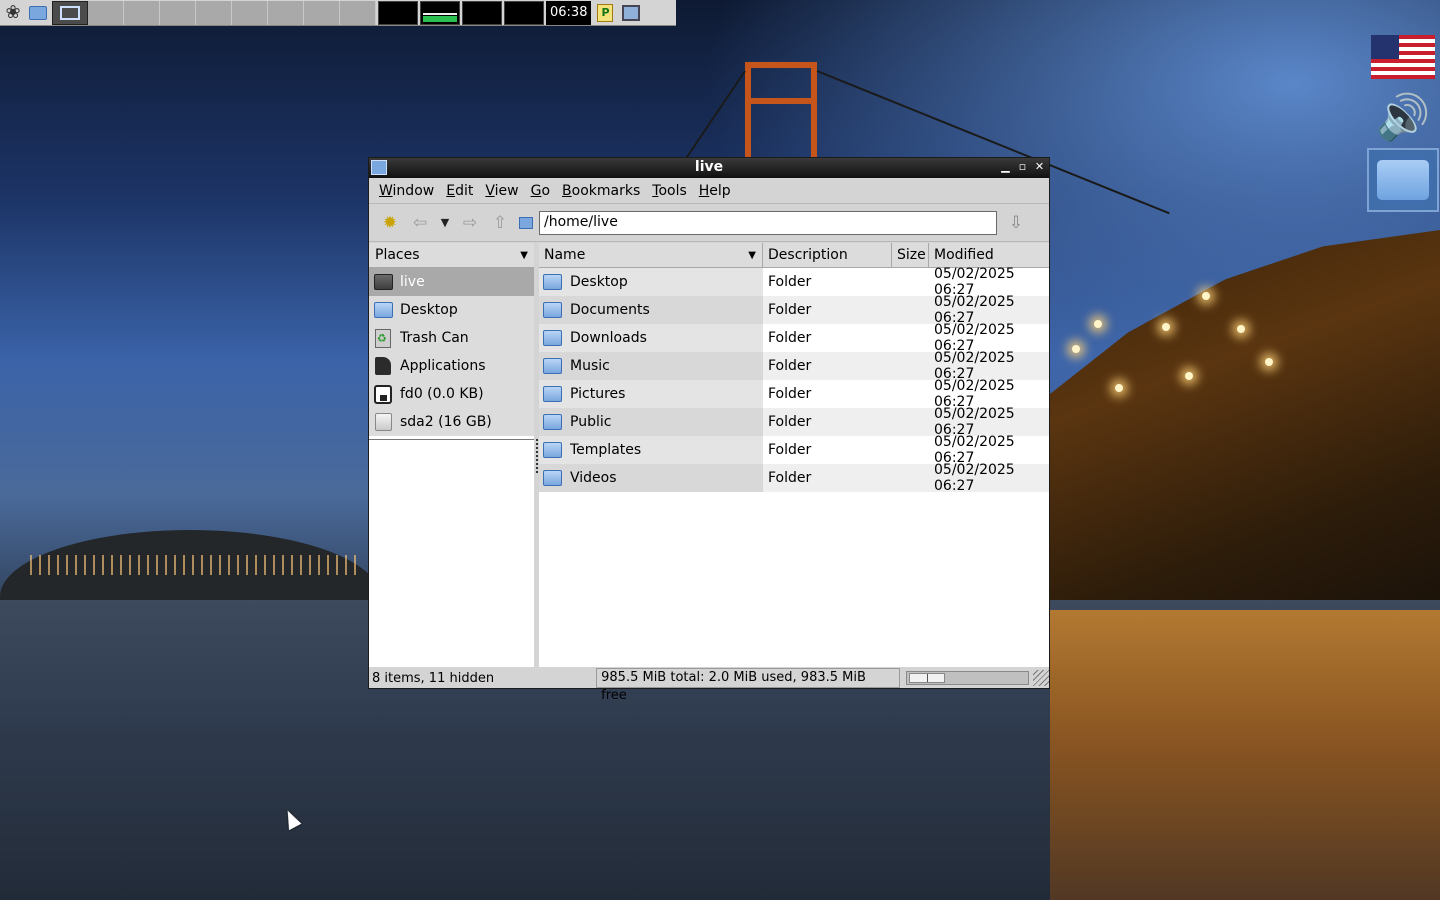 The image size is (1440, 900). I want to click on memory-monitor, so click(440, 12).